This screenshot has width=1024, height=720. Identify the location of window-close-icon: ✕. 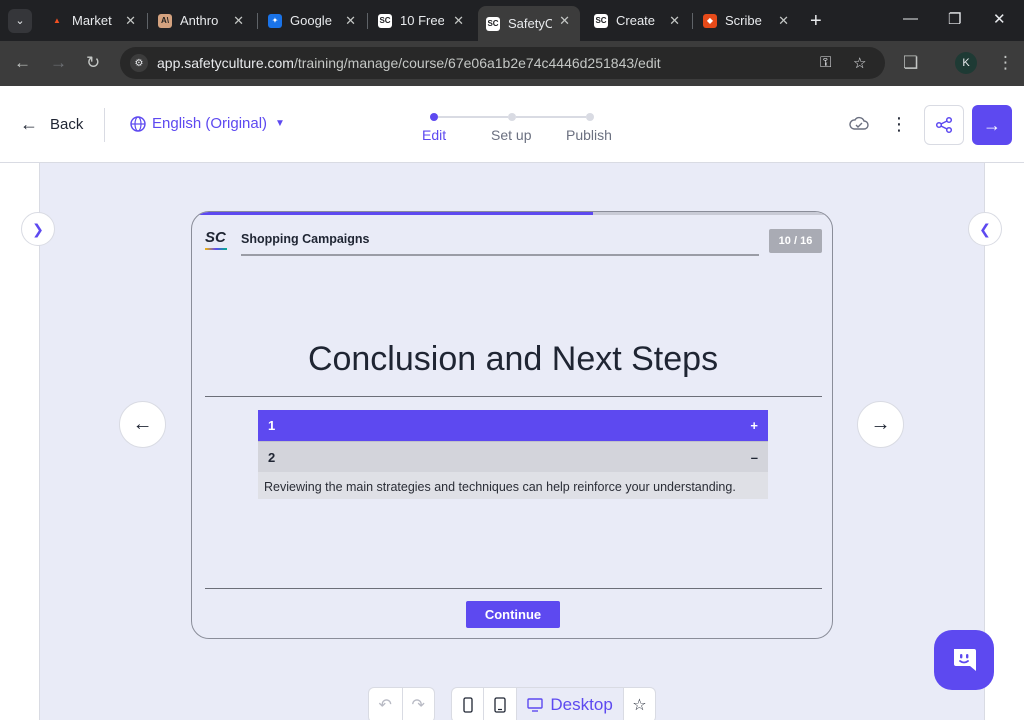
(999, 19).